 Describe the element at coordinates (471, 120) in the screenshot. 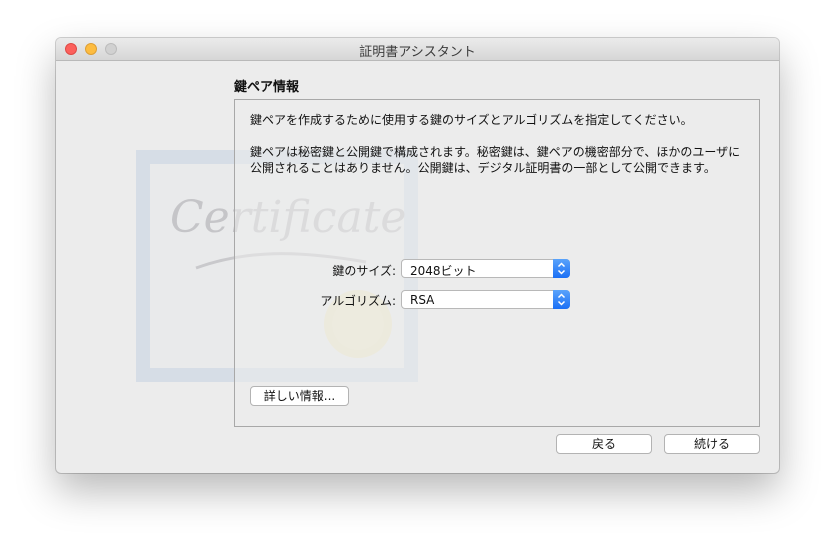

I see `intro-text: 鍵ペアを作成するために使用する鍵のサイズとアルゴリズムを指定してください。` at that location.